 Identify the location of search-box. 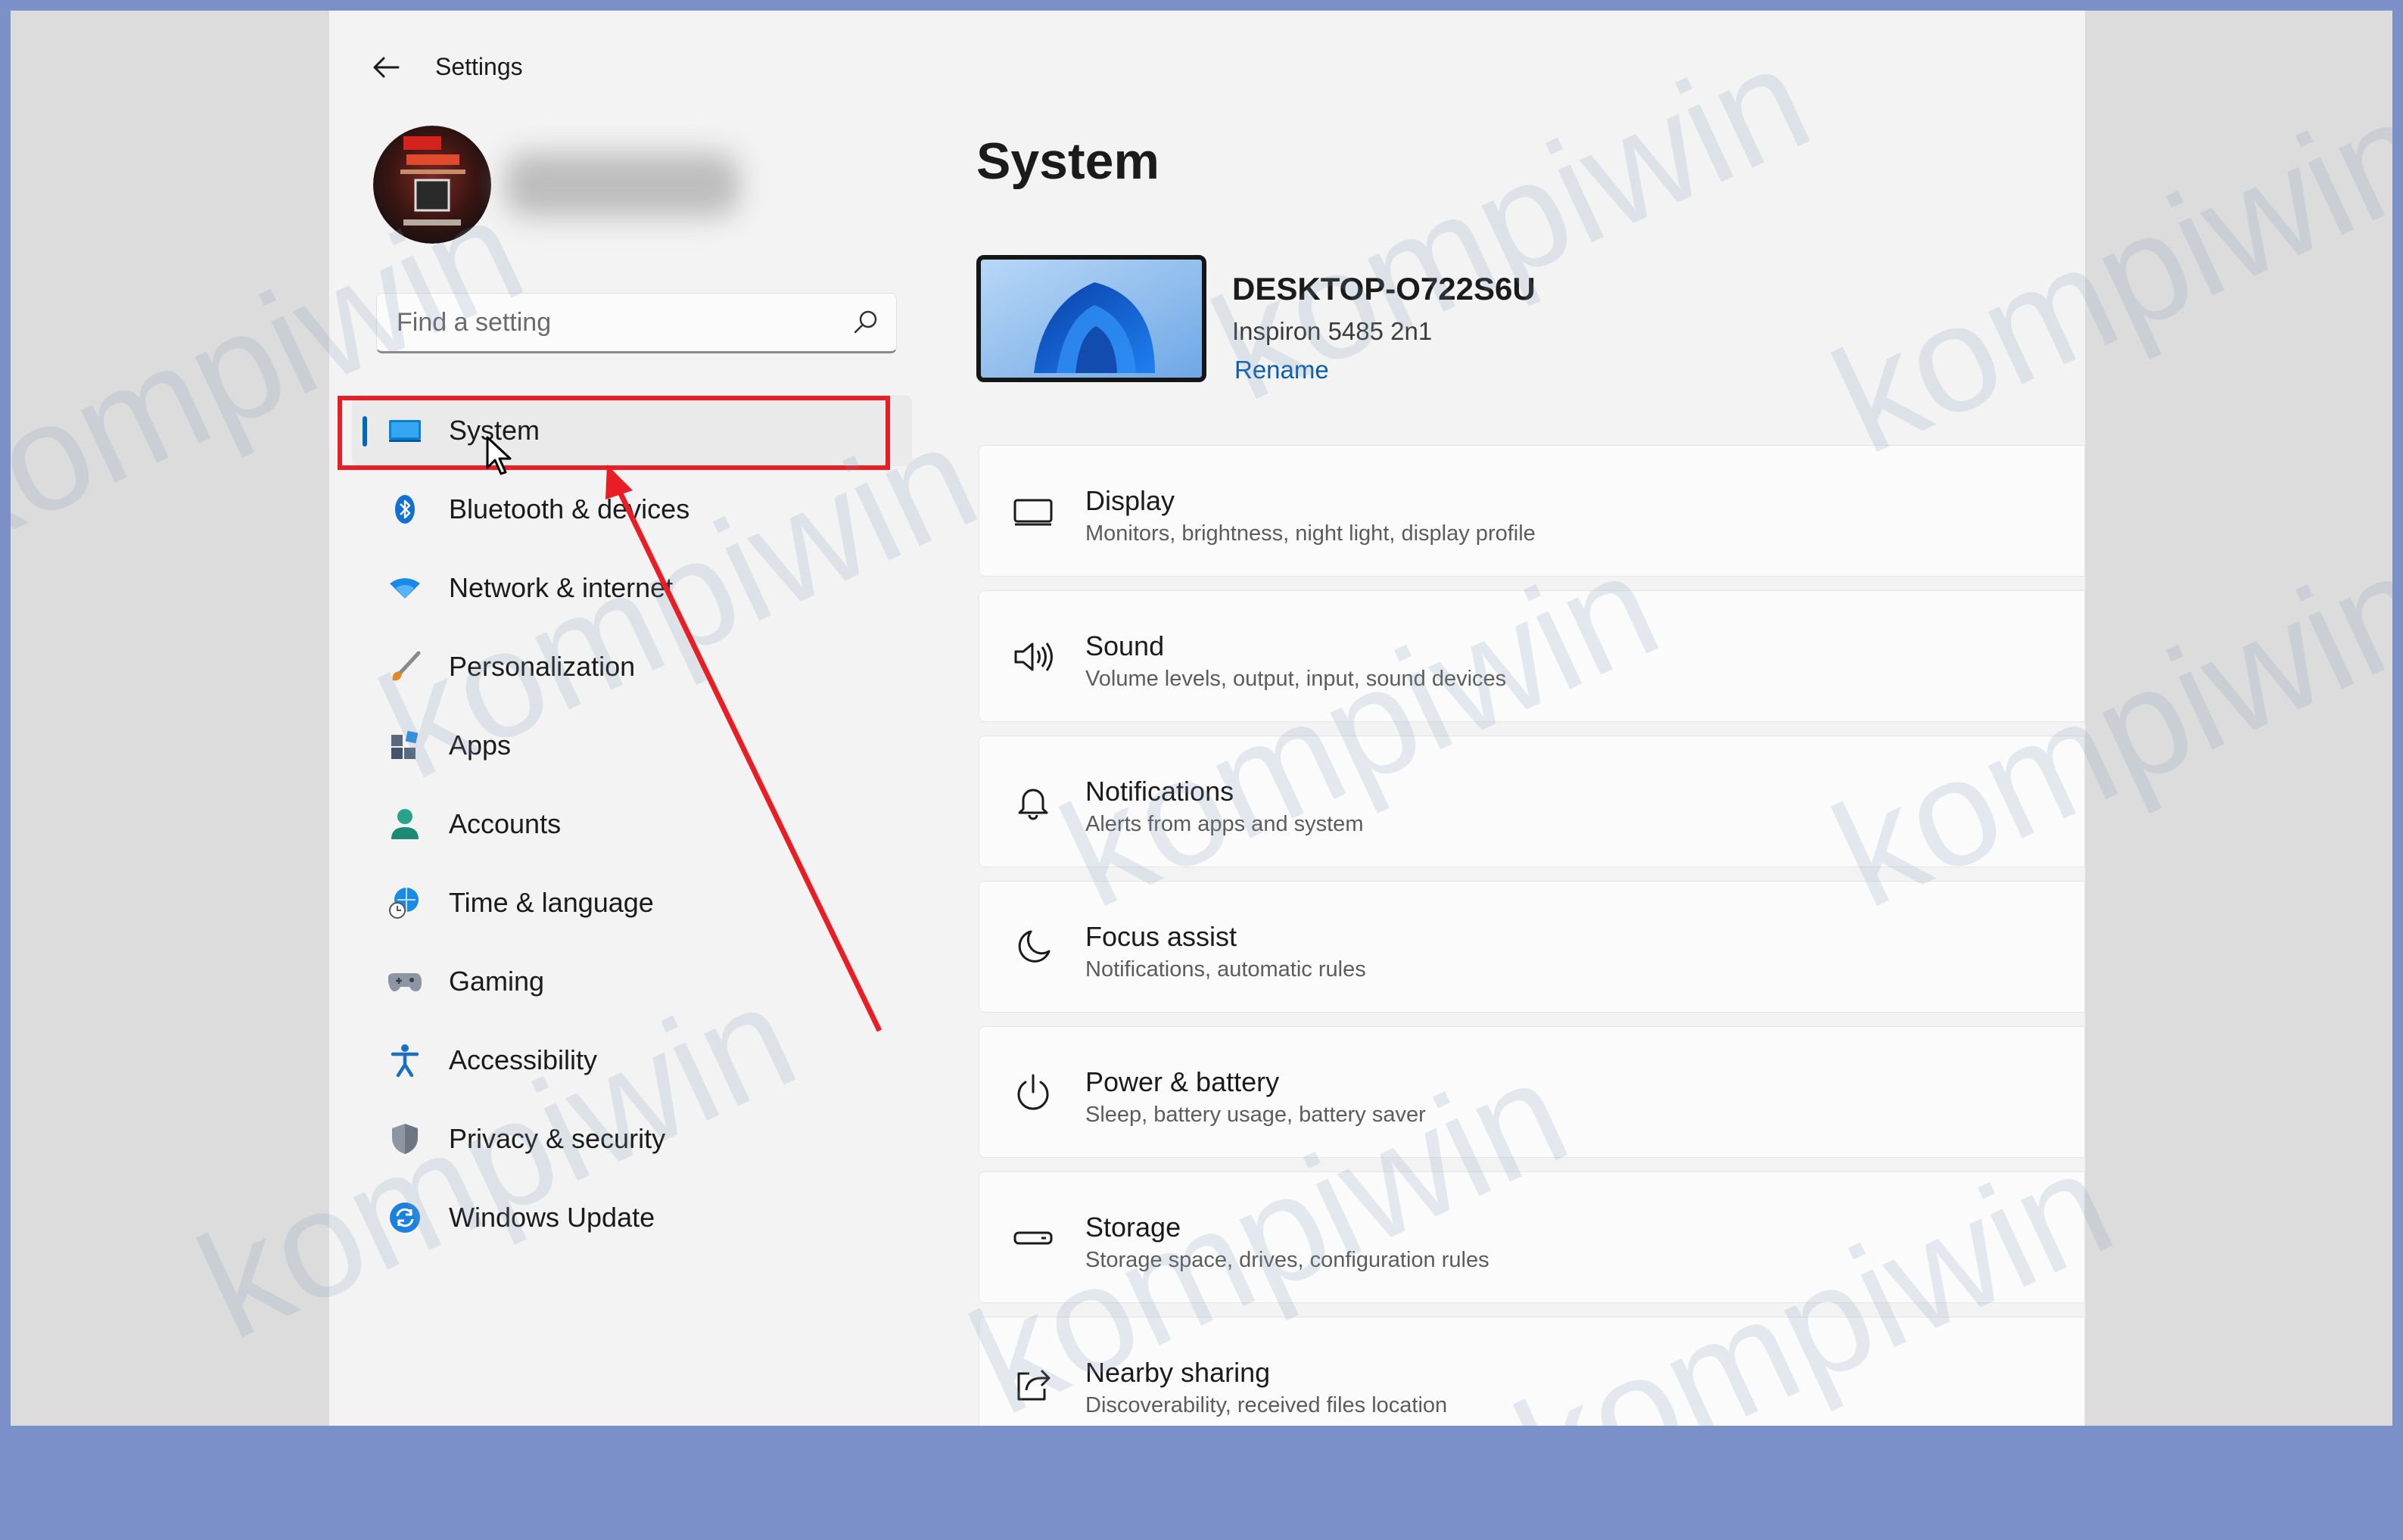
(636, 323).